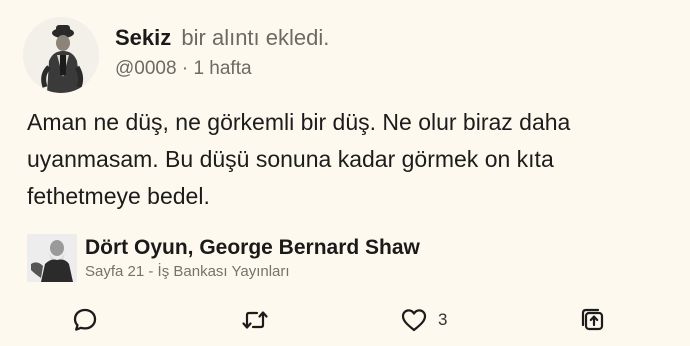  Describe the element at coordinates (143, 37) in the screenshot. I see `username: Sekiz` at that location.